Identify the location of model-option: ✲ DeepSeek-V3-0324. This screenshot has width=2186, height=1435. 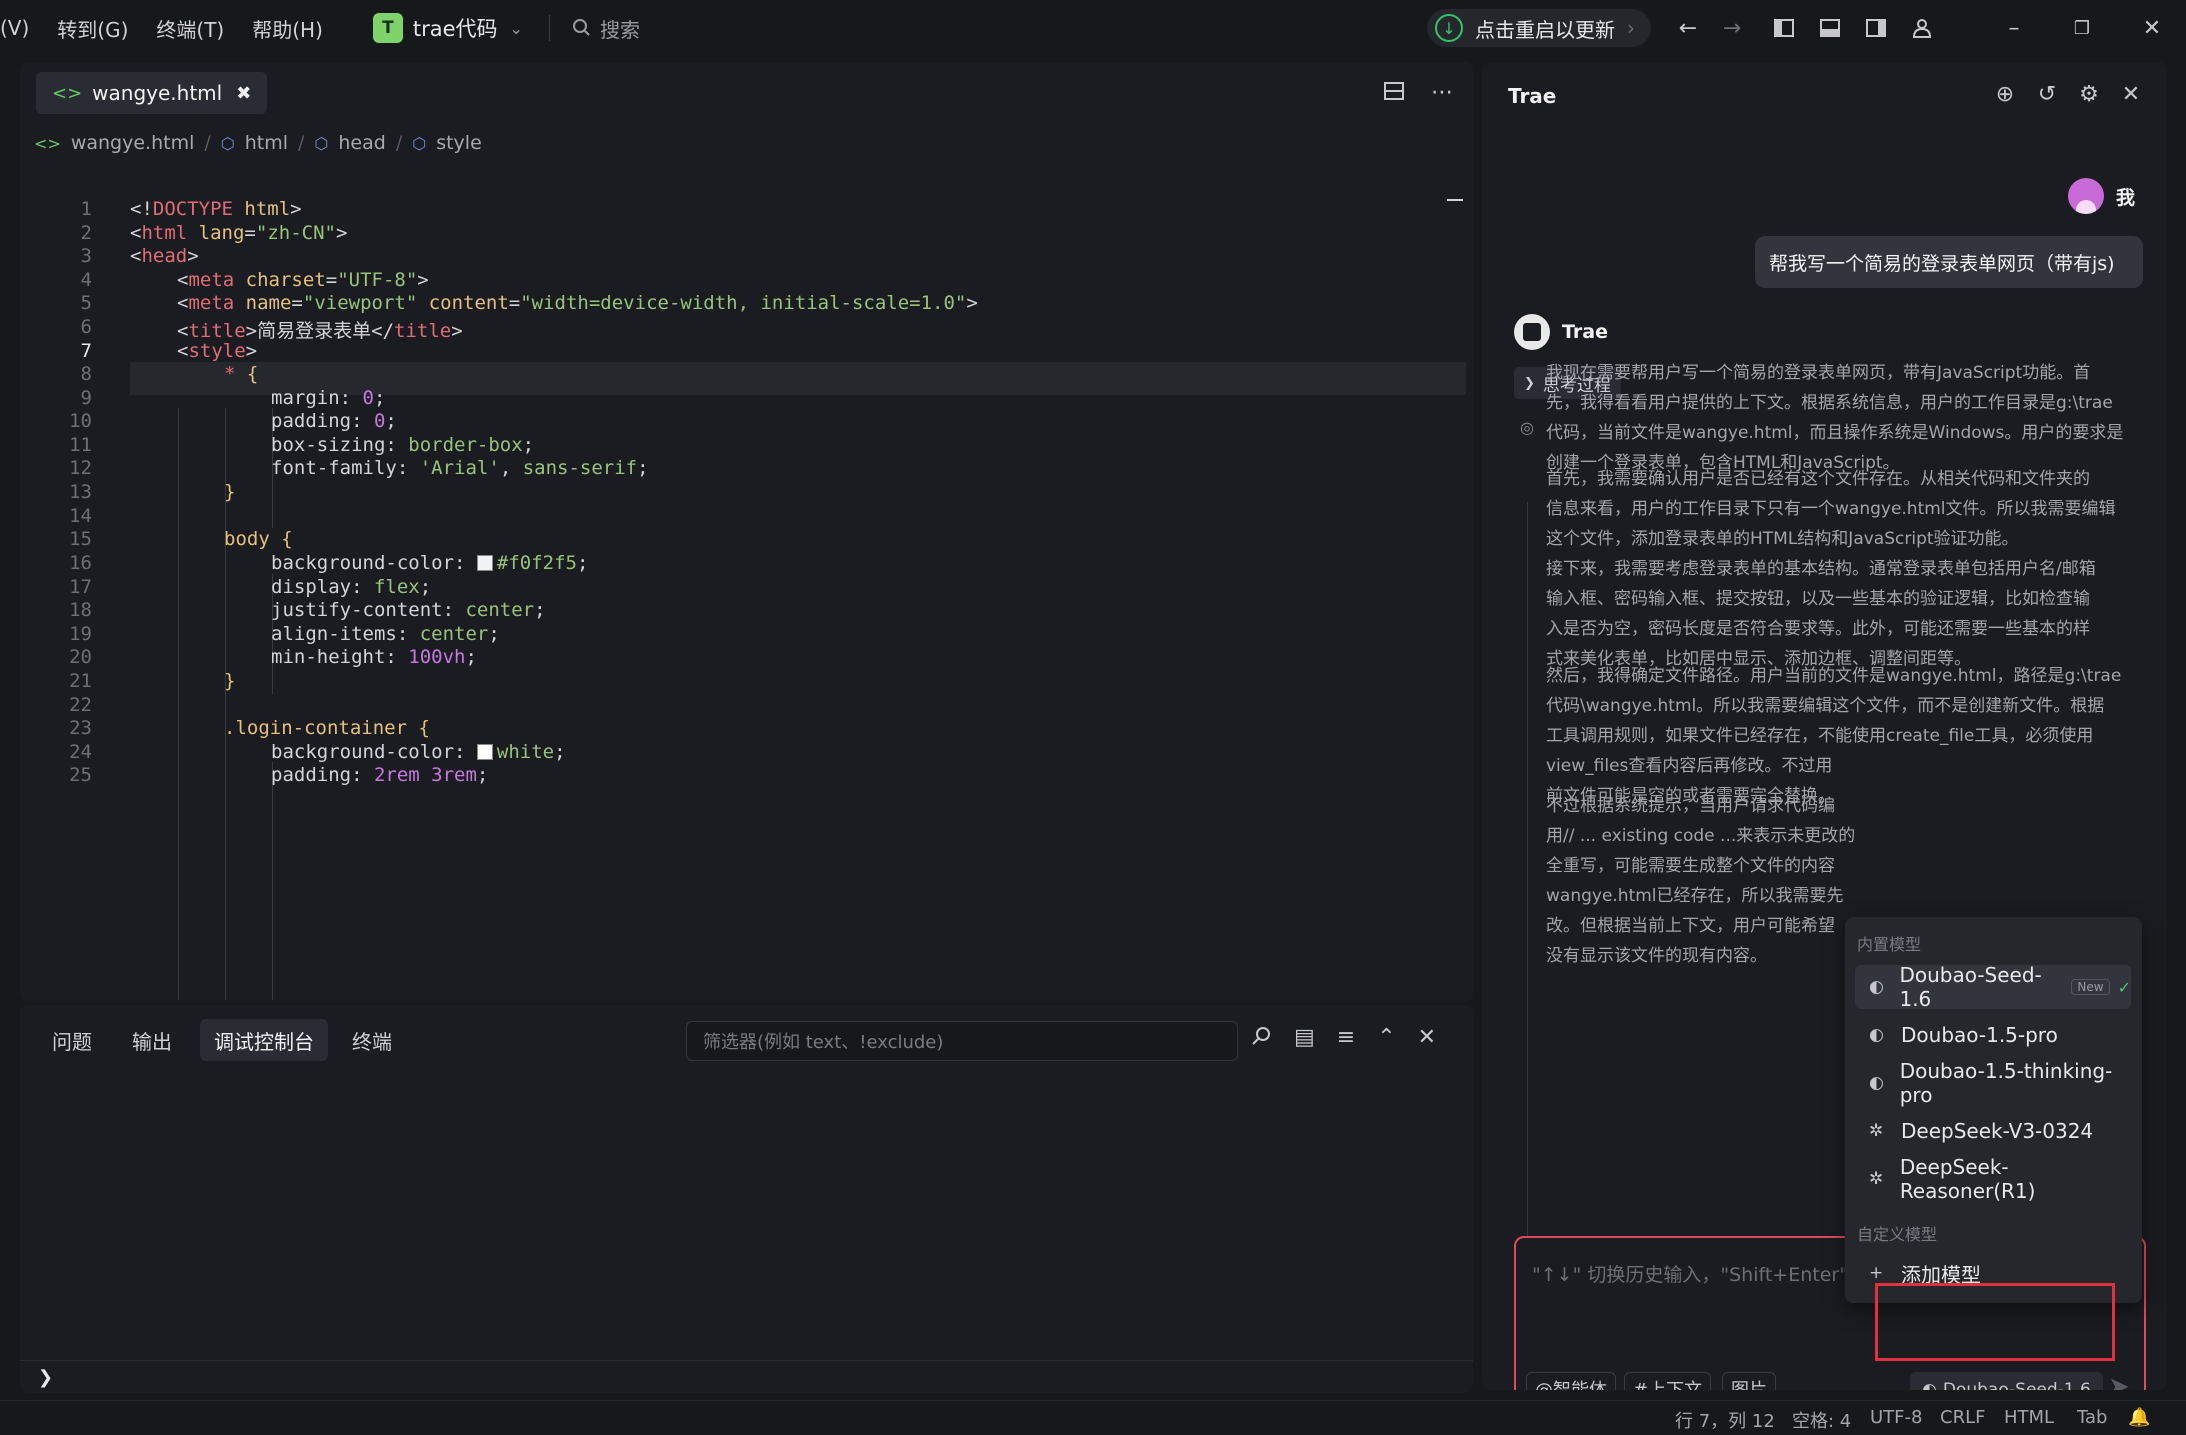
(1993, 1131).